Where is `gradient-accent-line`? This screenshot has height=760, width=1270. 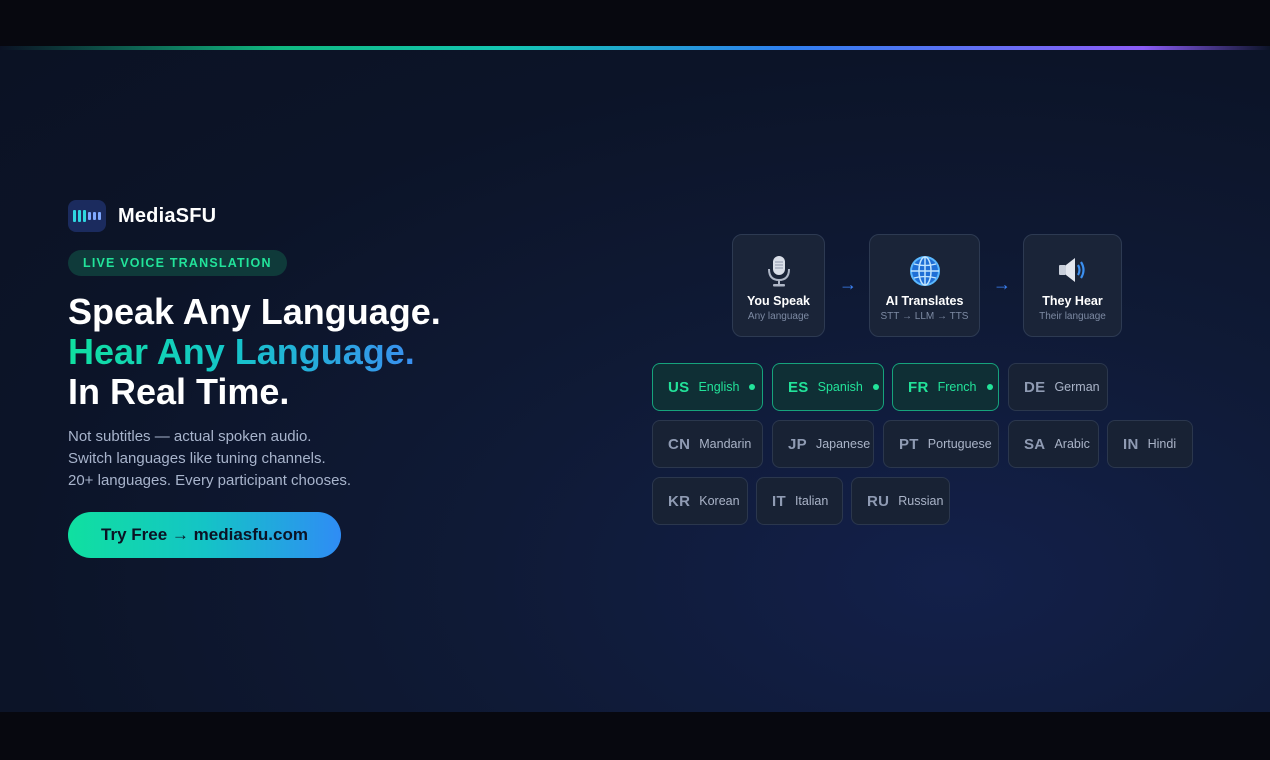
gradient-accent-line is located at coordinates (635, 48).